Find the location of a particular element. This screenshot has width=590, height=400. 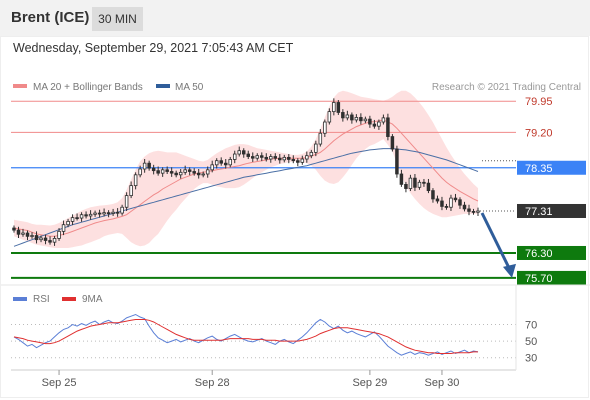

level-label-pivot: 78.35 is located at coordinates (539, 169).